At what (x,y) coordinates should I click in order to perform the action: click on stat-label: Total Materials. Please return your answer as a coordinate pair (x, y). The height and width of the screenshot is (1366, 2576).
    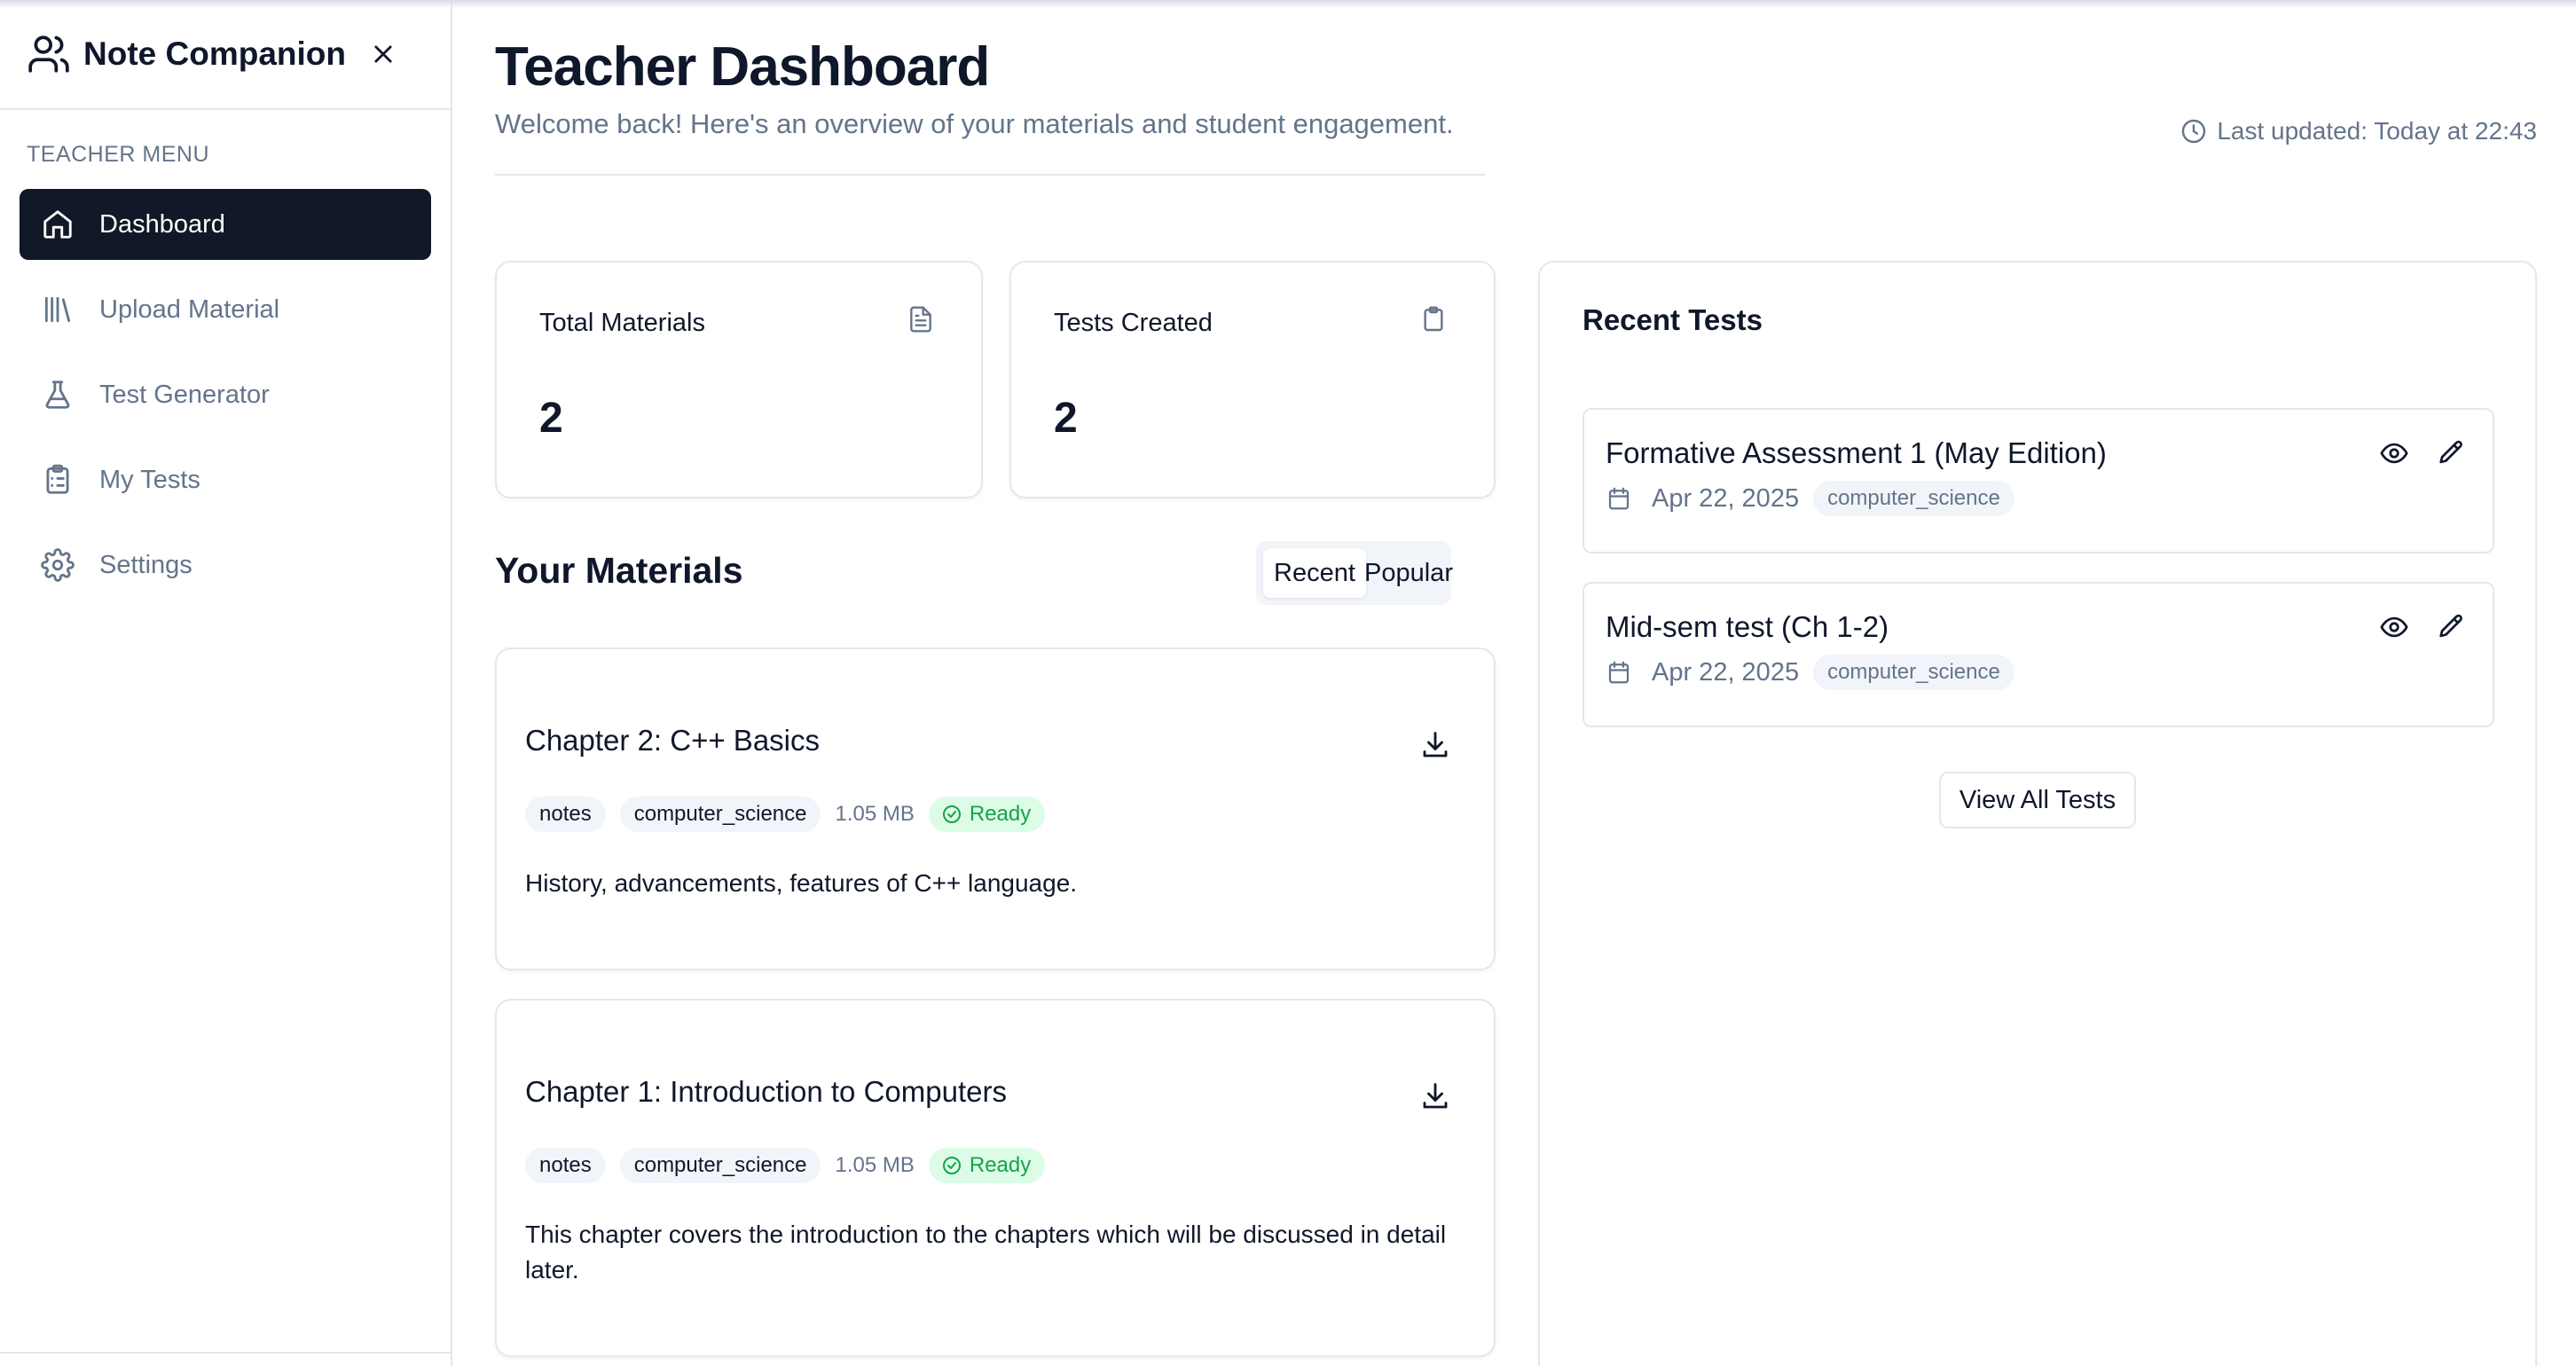
    Looking at the image, I should click on (622, 323).